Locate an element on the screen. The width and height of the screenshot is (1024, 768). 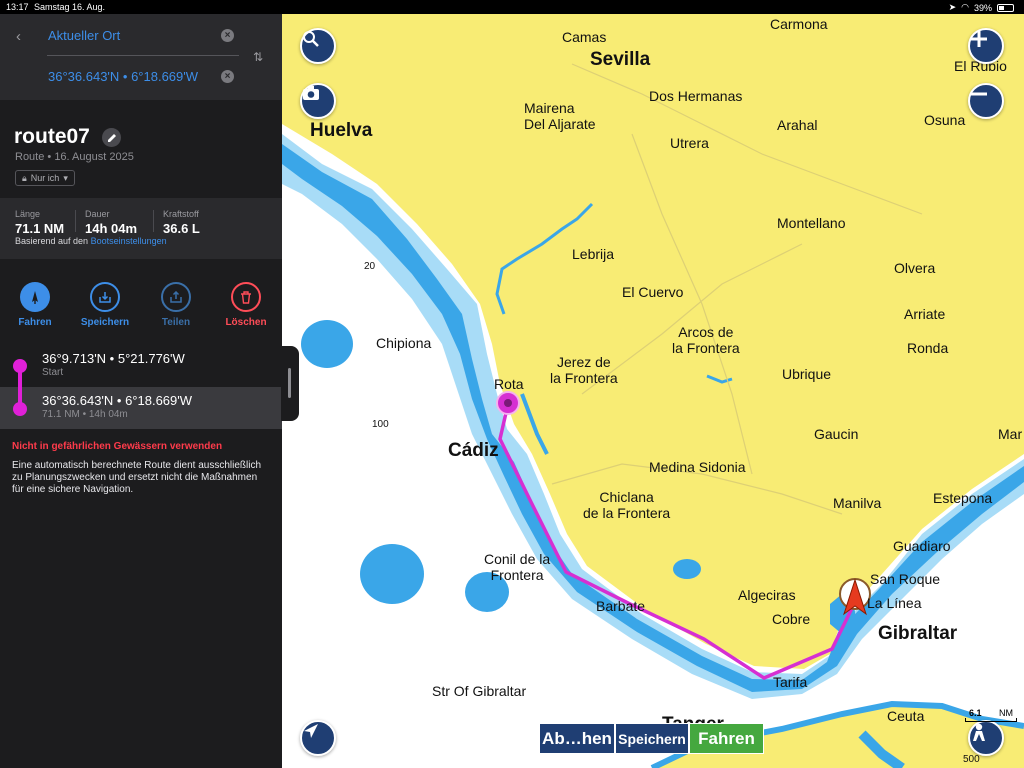
visibility-dropdown: 🔒︎ Nur ich ▾ is located at coordinates (45, 178).